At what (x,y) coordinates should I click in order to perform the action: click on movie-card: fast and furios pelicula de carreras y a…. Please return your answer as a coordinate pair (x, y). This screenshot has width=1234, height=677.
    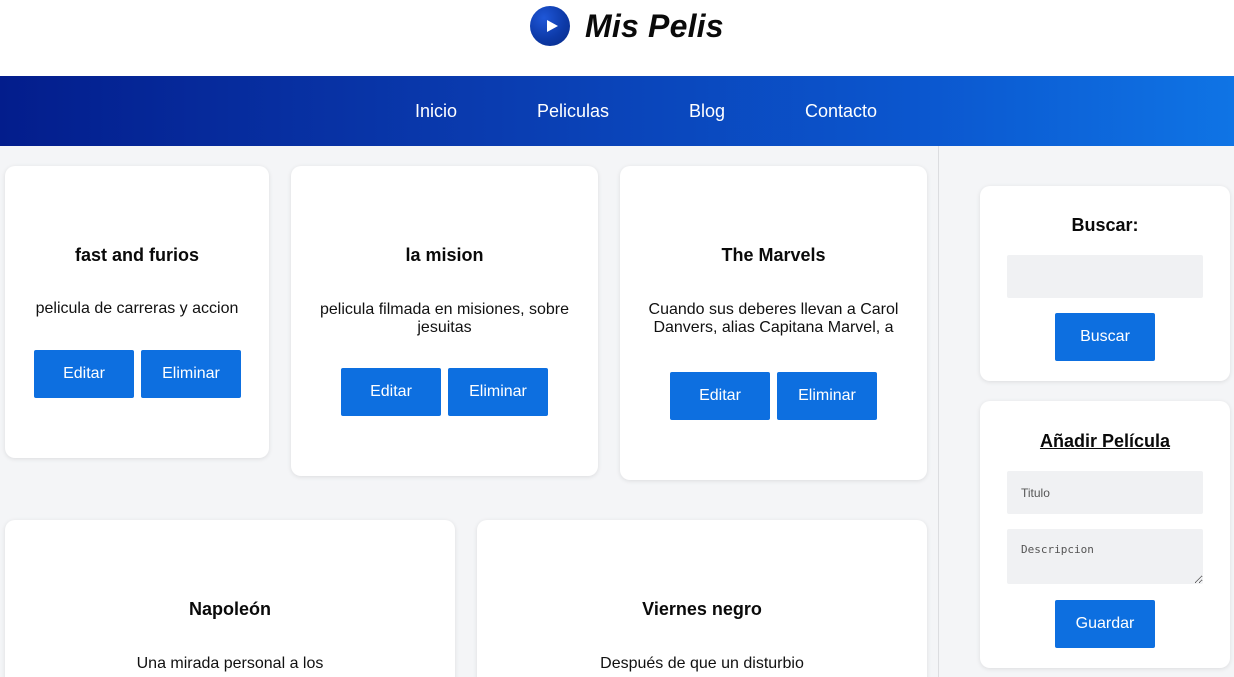
    Looking at the image, I should click on (137, 312).